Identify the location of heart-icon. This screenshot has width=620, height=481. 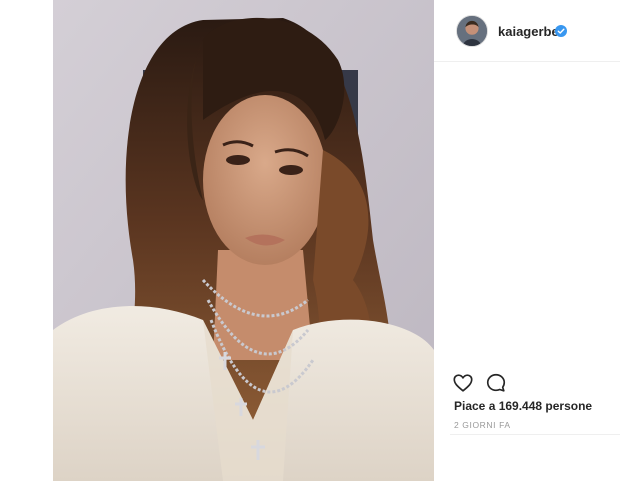
(463, 383).